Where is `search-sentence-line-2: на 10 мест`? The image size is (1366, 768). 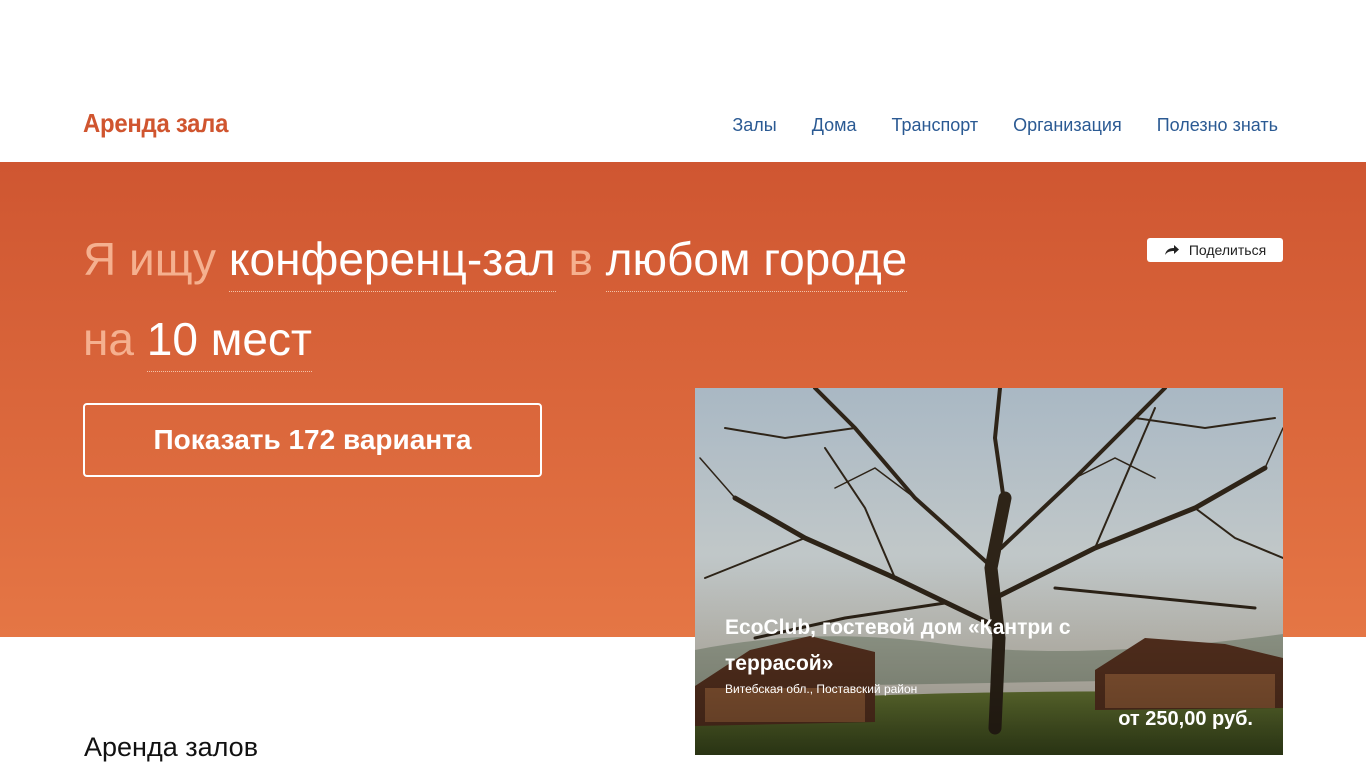
search-sentence-line-2: на 10 мест is located at coordinates (198, 342).